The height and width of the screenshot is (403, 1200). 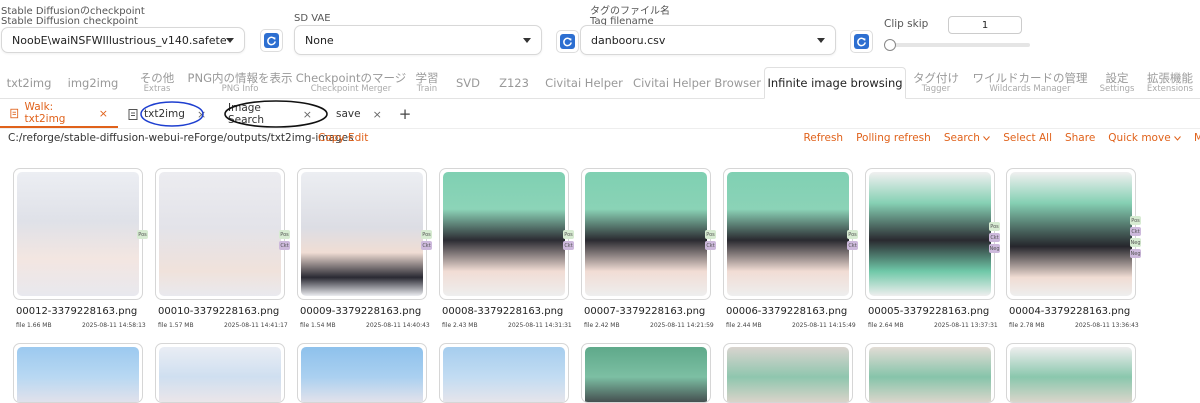 I want to click on file-date: 2025-08-11 14:41:17, so click(x=256, y=325).